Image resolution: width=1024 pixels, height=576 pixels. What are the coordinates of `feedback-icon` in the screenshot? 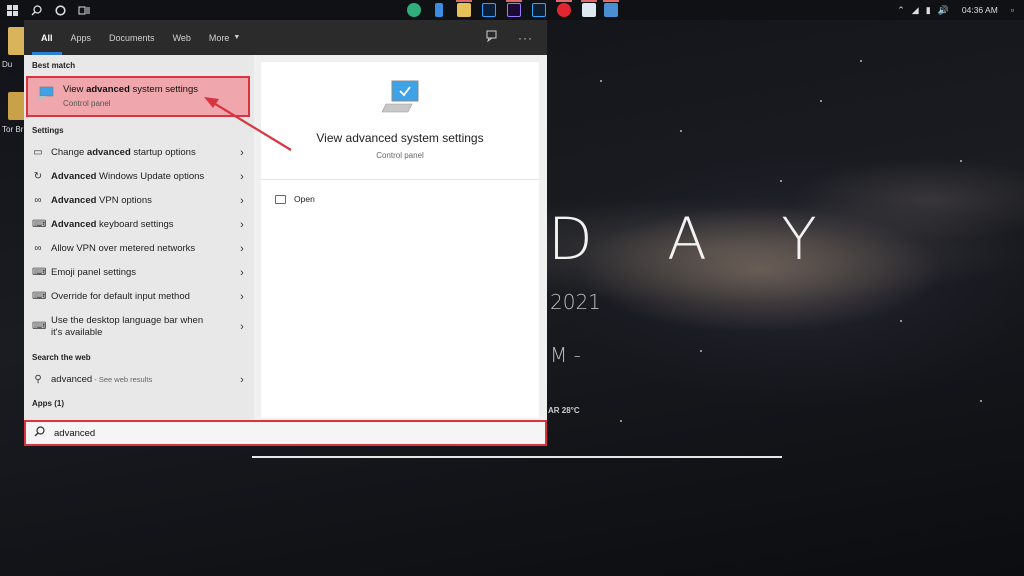 It's located at (492, 37).